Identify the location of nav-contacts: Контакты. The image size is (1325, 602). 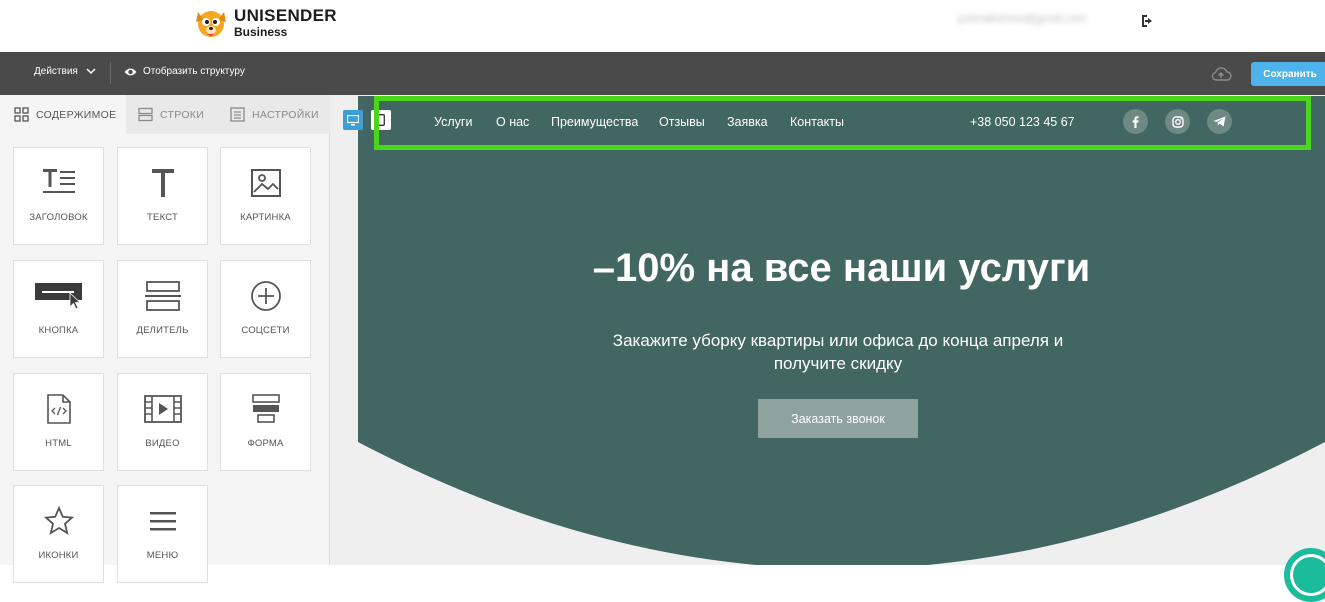
(817, 122).